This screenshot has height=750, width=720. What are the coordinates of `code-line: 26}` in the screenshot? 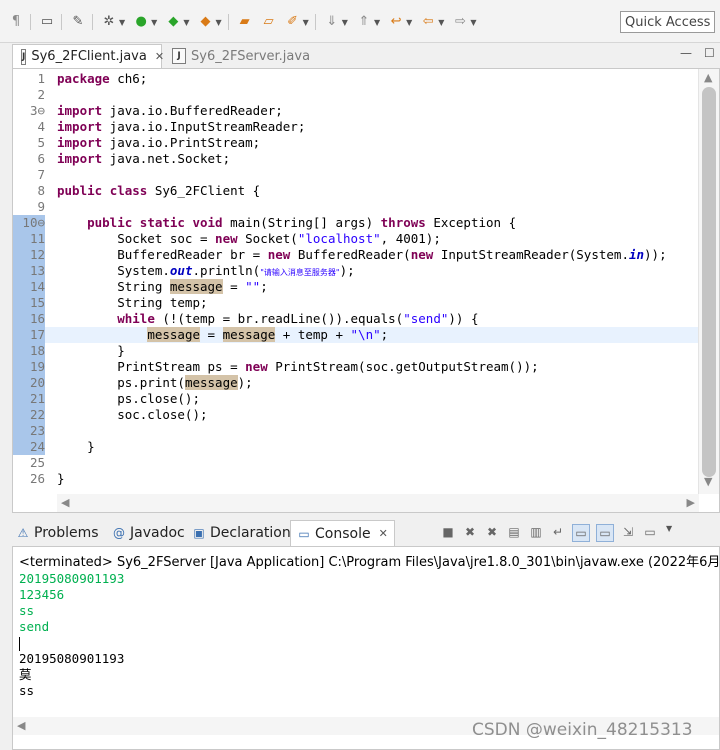 It's located at (356, 479).